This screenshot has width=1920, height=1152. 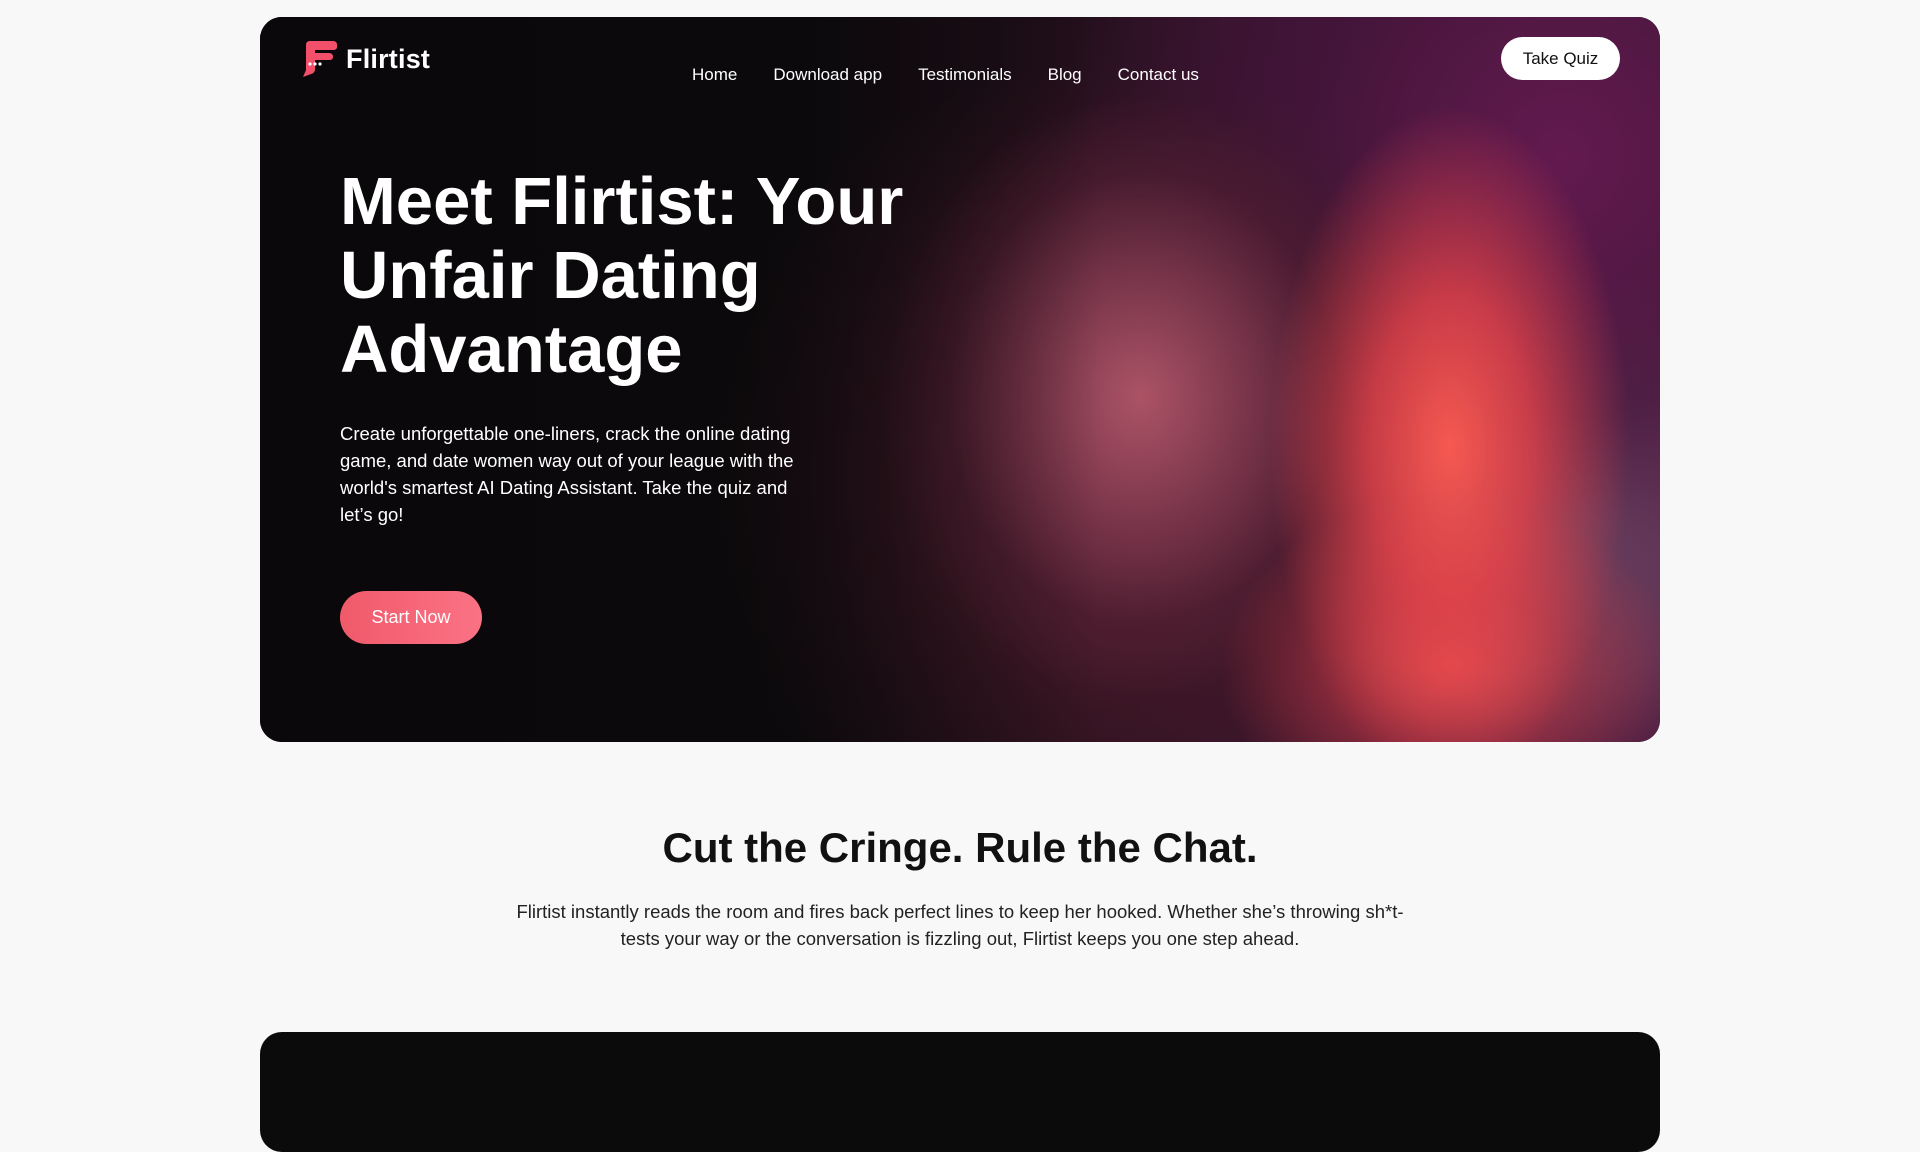 What do you see at coordinates (1158, 75) in the screenshot?
I see `nav-link-contact-us: Contact us` at bounding box center [1158, 75].